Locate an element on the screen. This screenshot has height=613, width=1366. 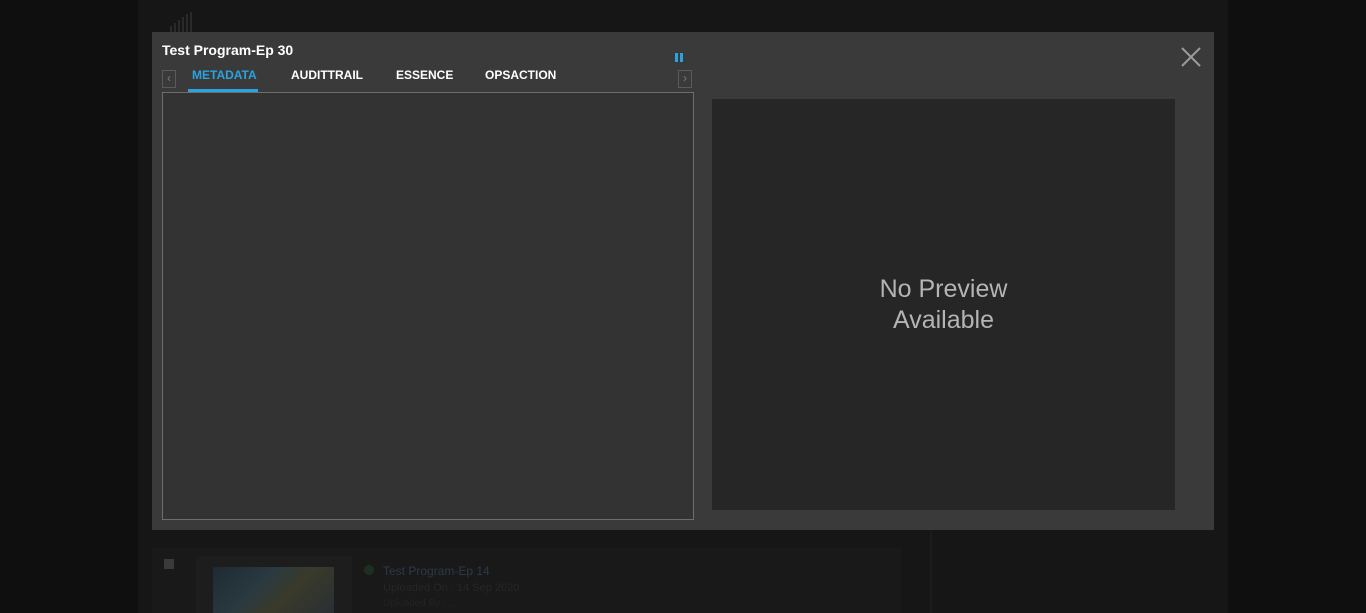
close-button is located at coordinates (1191, 57).